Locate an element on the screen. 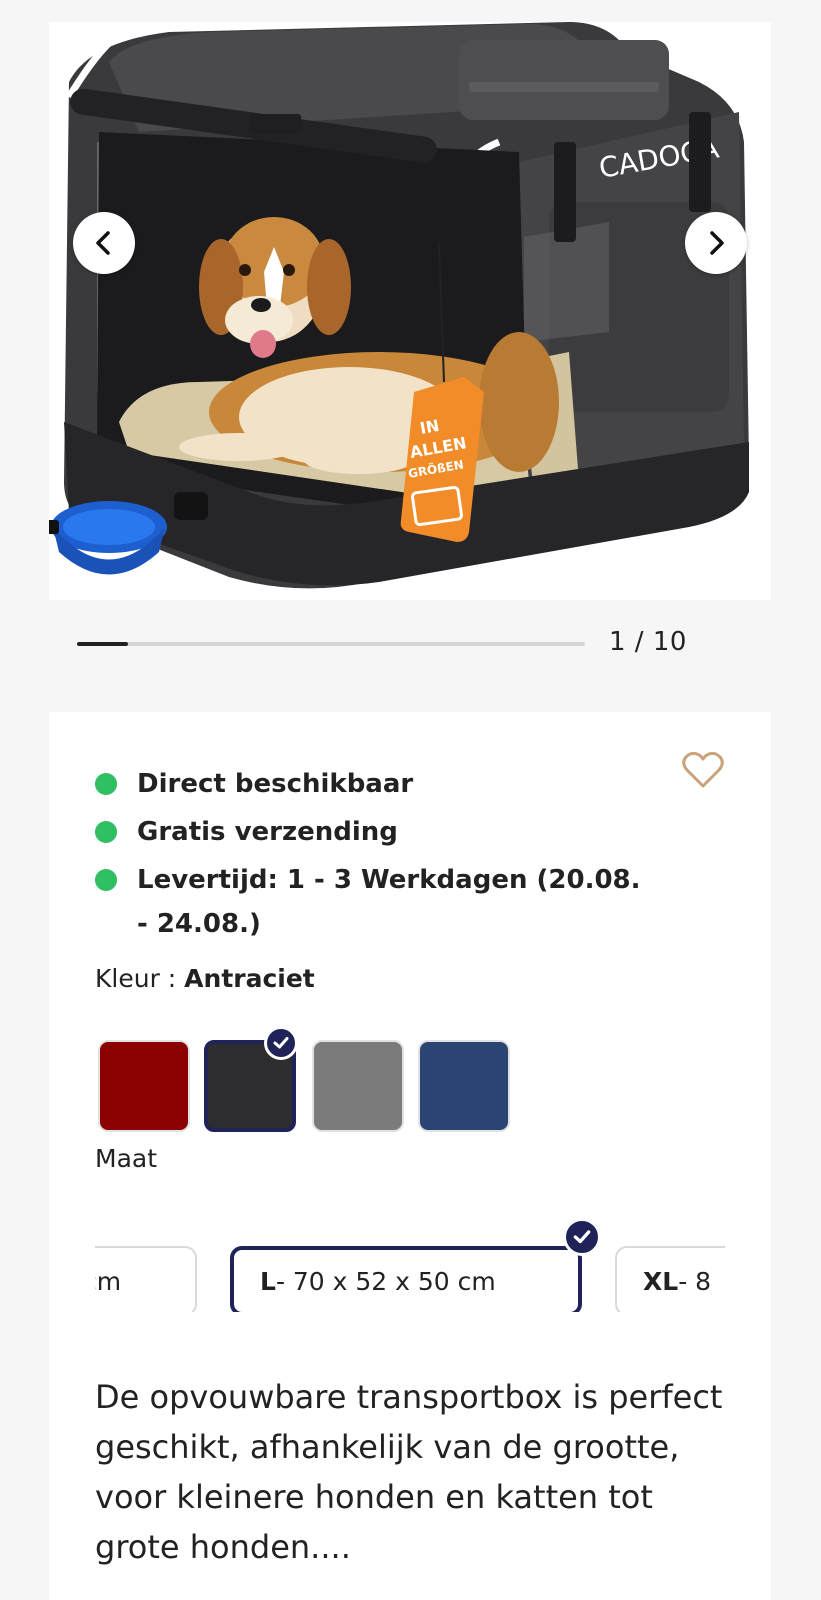 Image resolution: width=821 pixels, height=1600 pixels. gallery-prev-button is located at coordinates (104, 243).